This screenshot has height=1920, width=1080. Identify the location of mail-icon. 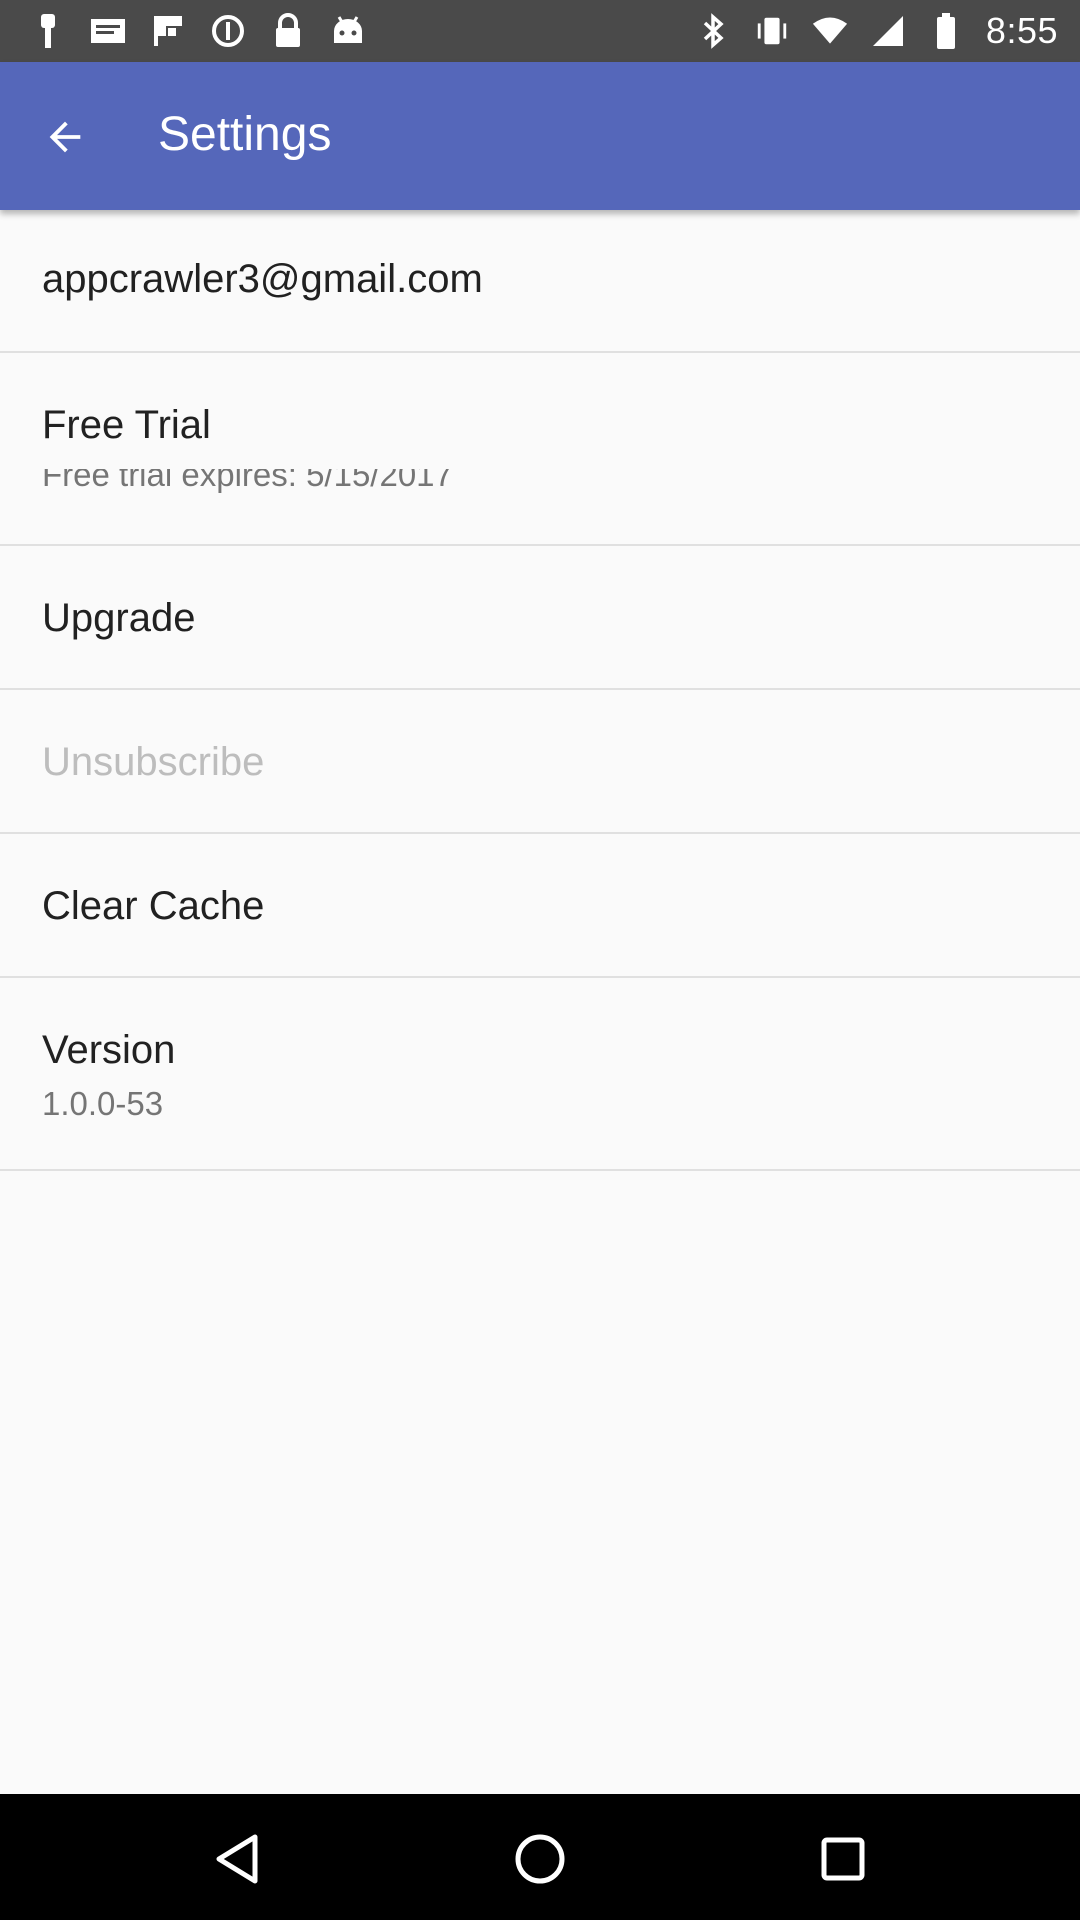
(108, 31).